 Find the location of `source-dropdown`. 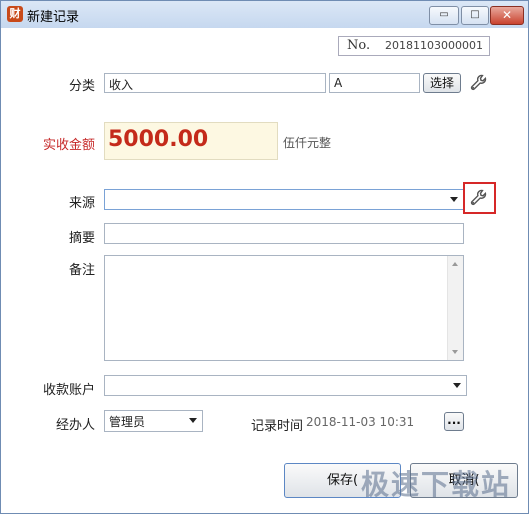

source-dropdown is located at coordinates (284, 199).